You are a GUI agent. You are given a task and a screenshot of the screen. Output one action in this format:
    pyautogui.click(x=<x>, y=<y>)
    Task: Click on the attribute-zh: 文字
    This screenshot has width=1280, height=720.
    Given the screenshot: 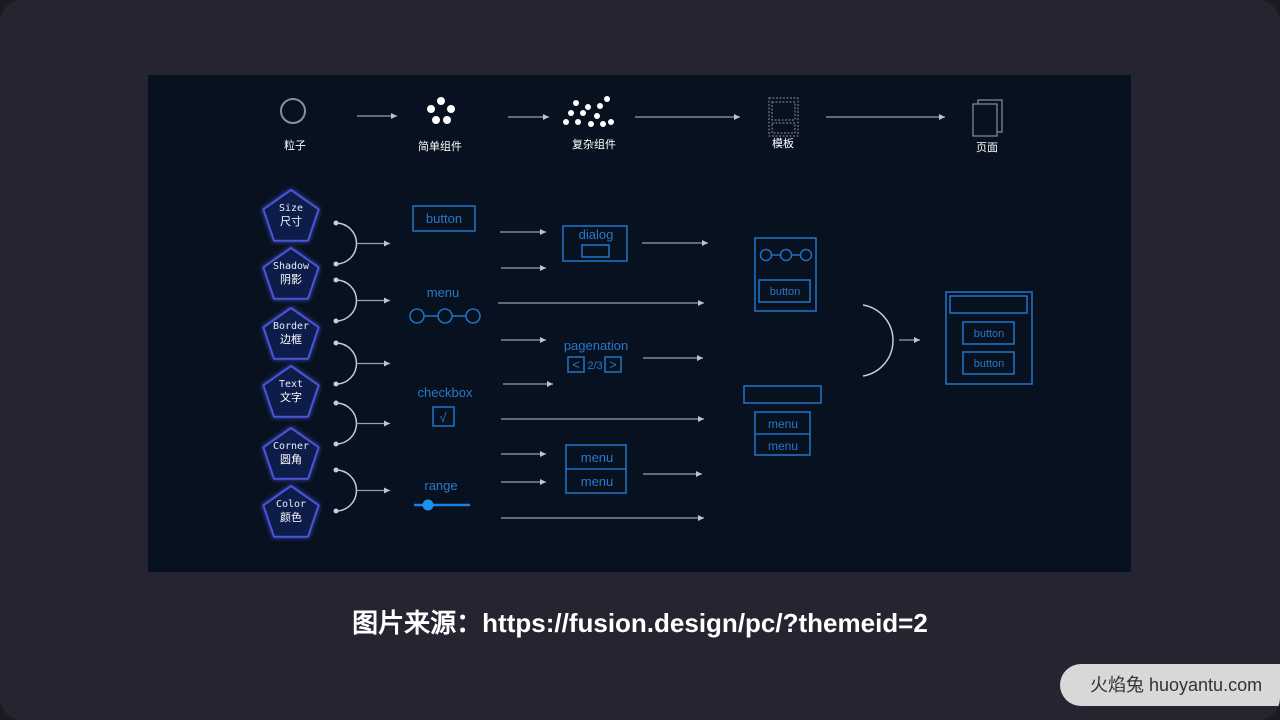 What is the action you would take?
    pyautogui.click(x=291, y=397)
    